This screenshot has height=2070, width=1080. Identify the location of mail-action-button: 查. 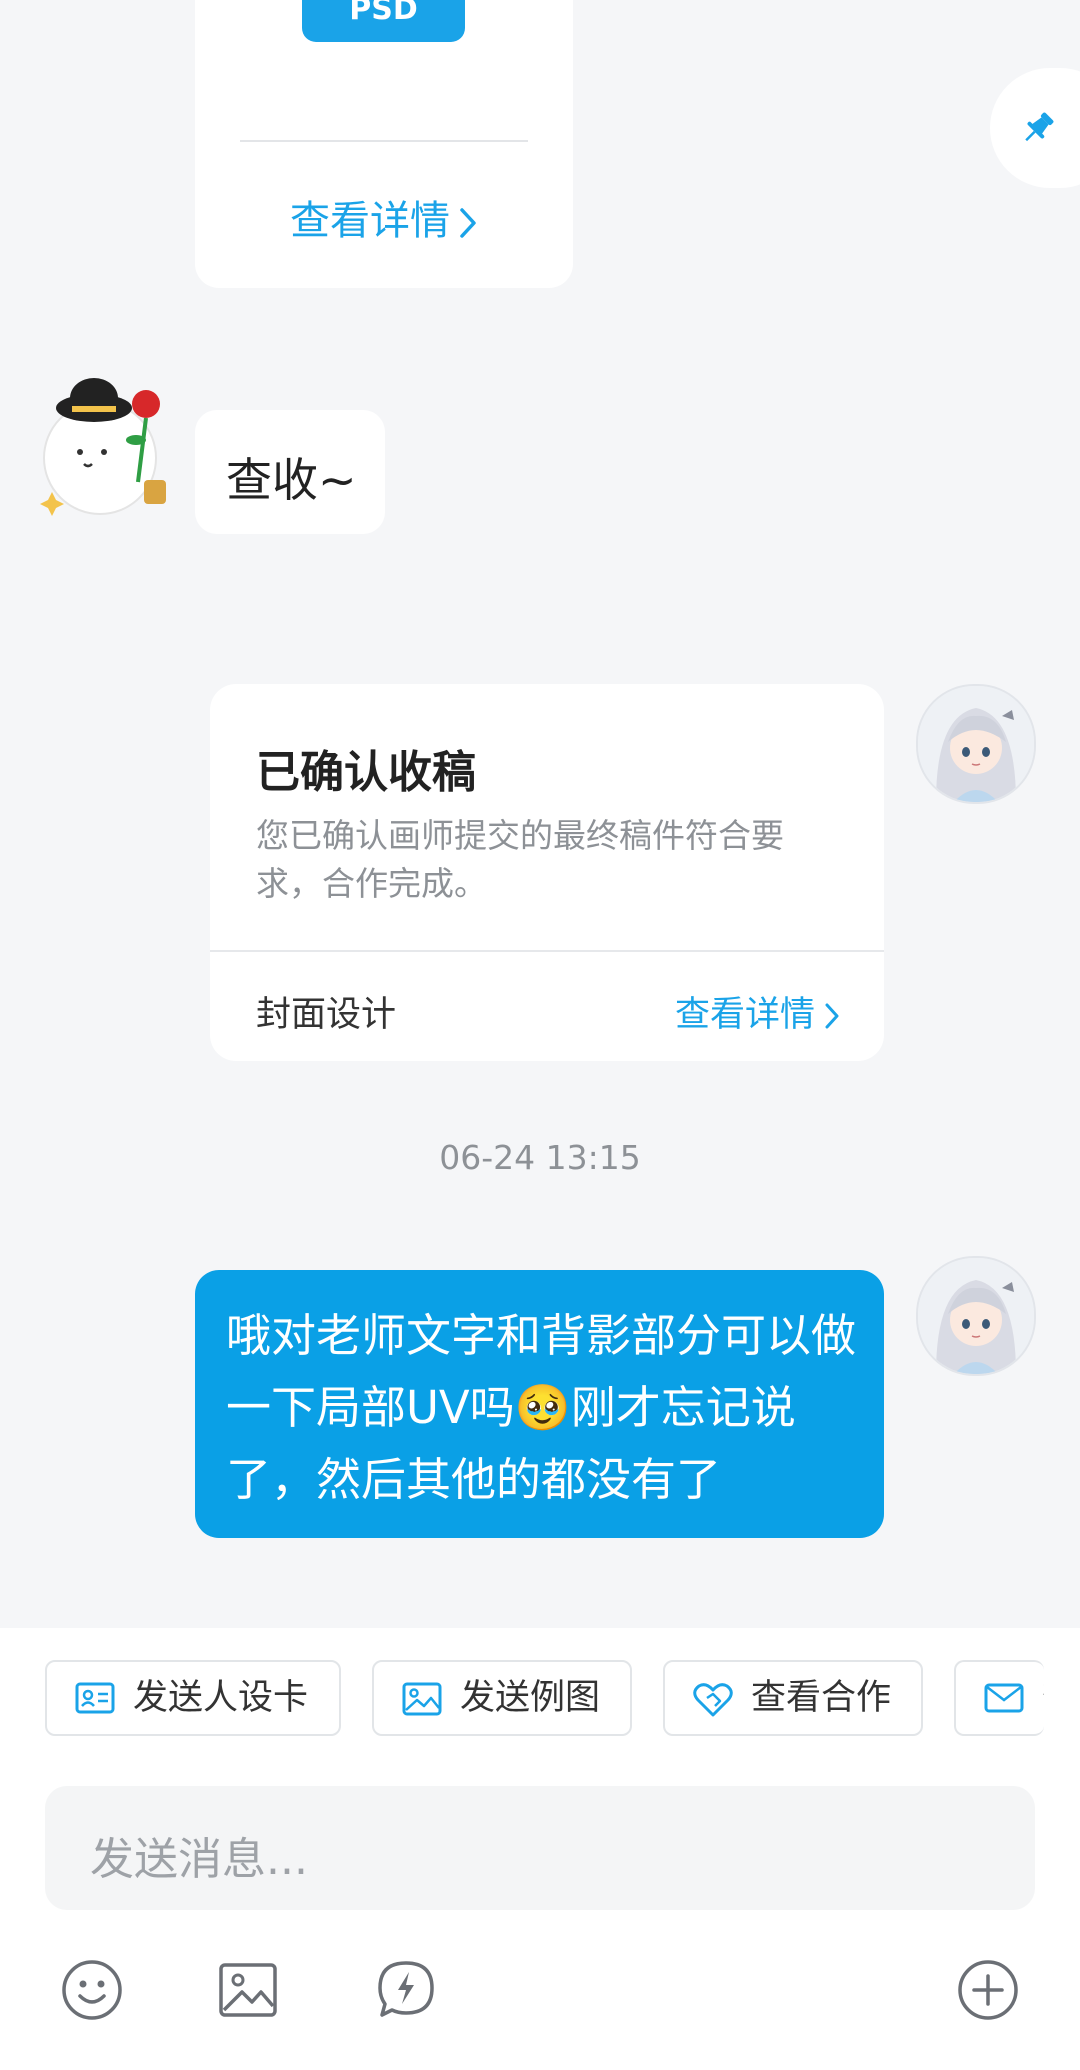
(999, 1698).